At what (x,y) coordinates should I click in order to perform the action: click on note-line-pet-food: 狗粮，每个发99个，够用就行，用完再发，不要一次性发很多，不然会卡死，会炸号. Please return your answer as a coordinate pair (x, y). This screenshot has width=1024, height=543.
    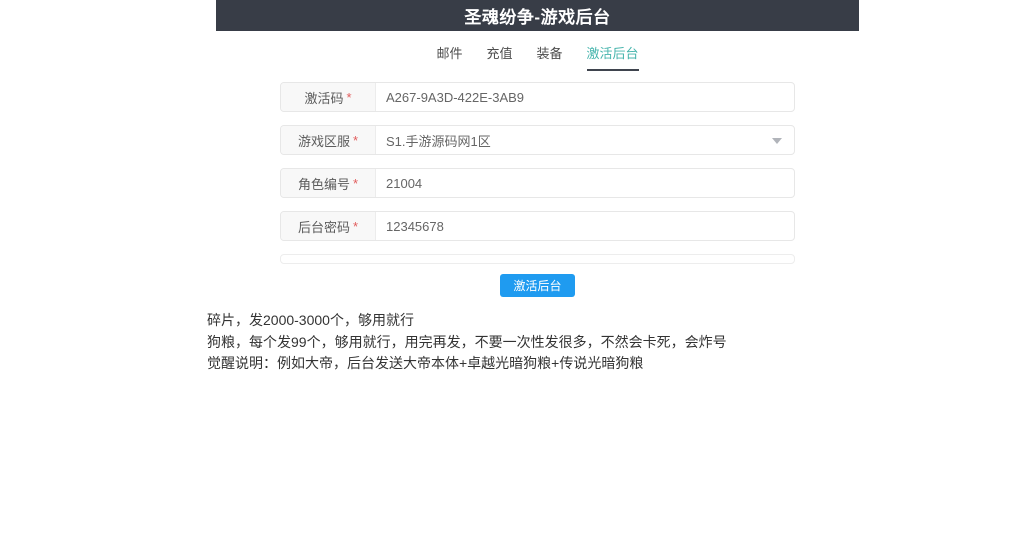
    Looking at the image, I should click on (467, 341).